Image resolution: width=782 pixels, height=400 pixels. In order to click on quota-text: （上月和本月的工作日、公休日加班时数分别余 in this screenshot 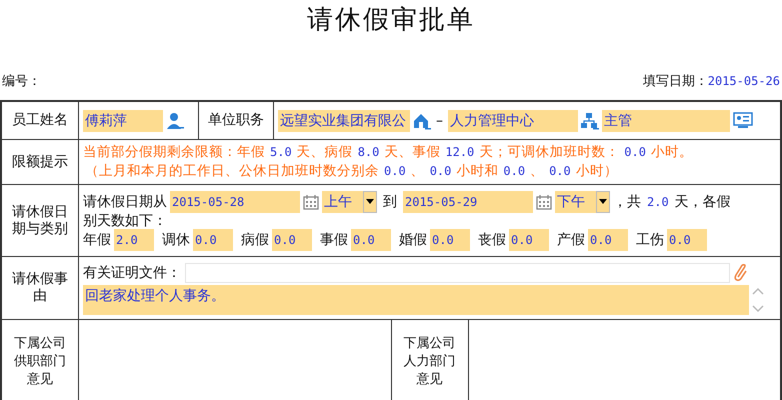, I will do `click(232, 171)`.